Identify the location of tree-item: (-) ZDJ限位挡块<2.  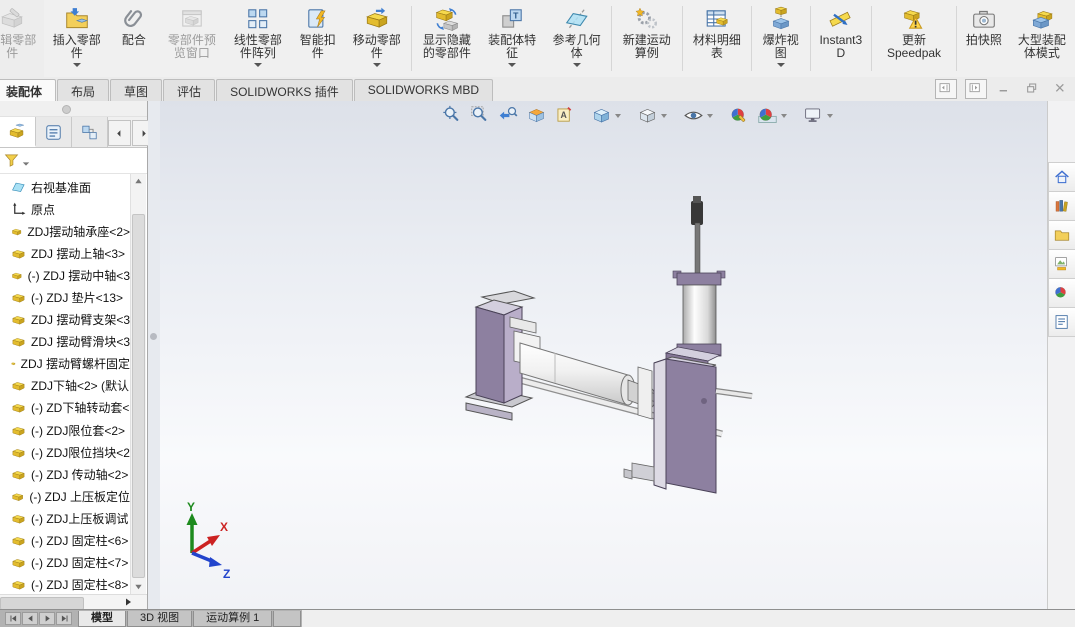
(65, 452).